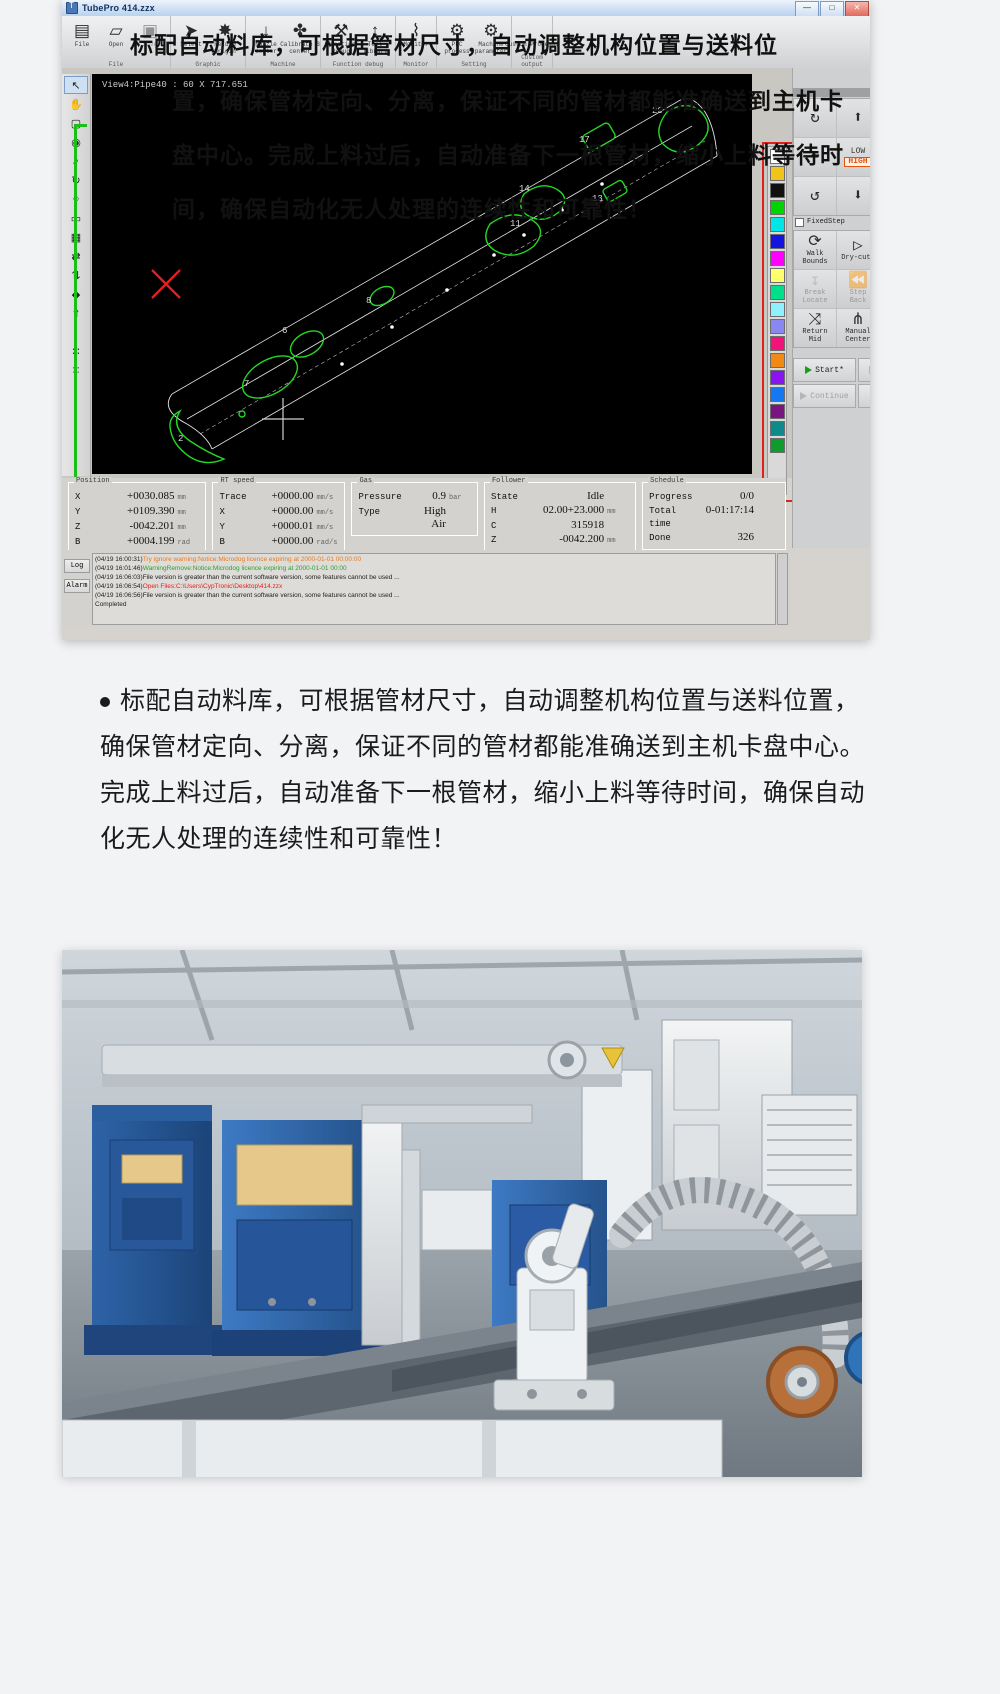  What do you see at coordinates (225, 40) in the screenshot?
I see `return-origin-button: ✸ Return Origin` at bounding box center [225, 40].